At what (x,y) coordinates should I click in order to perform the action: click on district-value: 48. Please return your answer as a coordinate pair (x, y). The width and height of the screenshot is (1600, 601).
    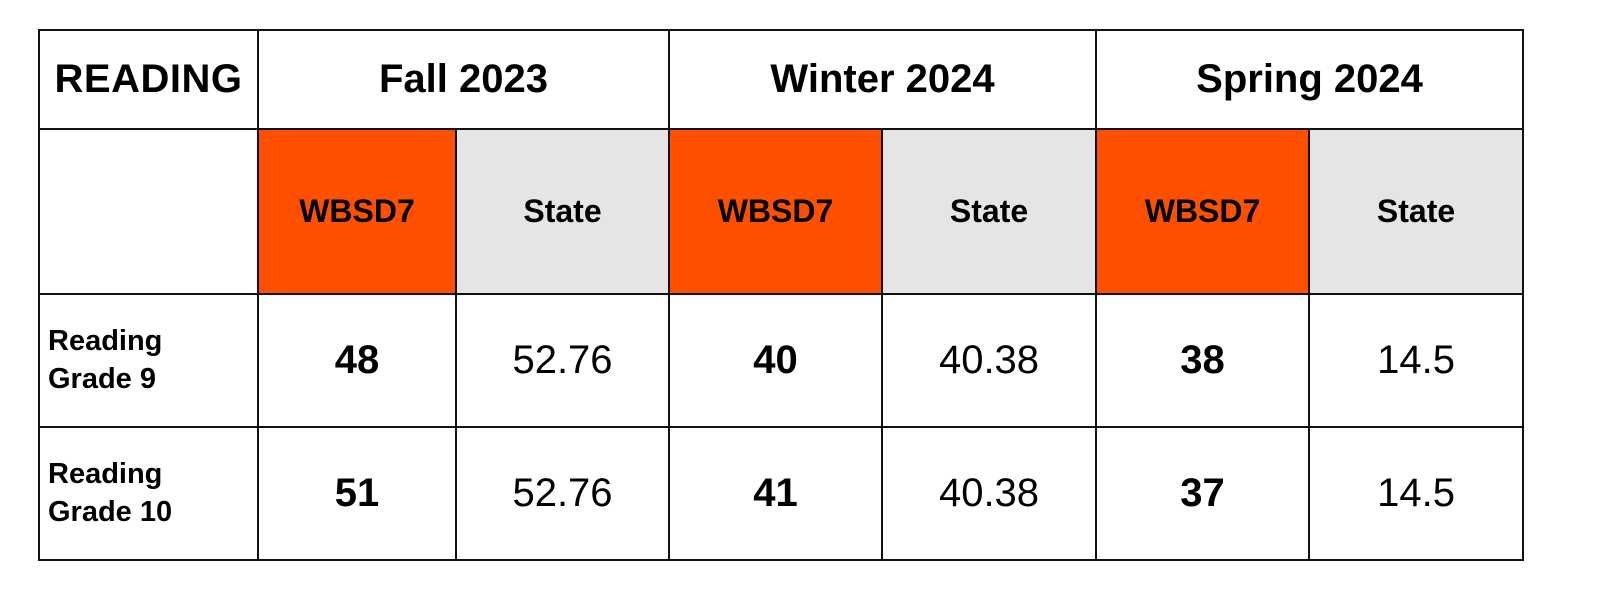
    Looking at the image, I should click on (357, 360).